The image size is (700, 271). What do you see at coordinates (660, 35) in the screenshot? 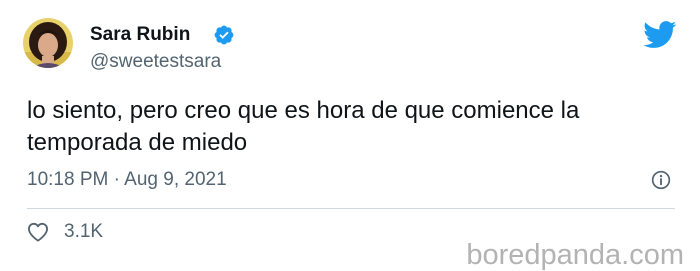
I see `twitter-bird-icon` at bounding box center [660, 35].